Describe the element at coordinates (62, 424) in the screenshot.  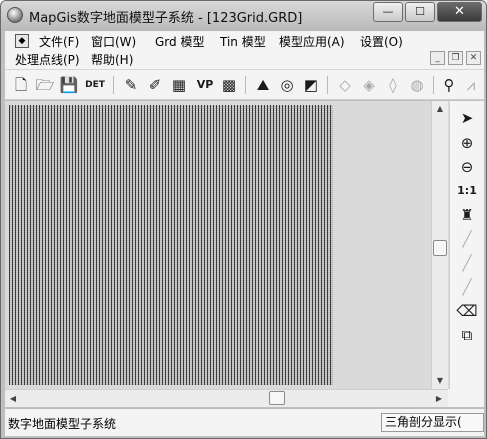
I see `status-text: 数字地面模型子系统` at that location.